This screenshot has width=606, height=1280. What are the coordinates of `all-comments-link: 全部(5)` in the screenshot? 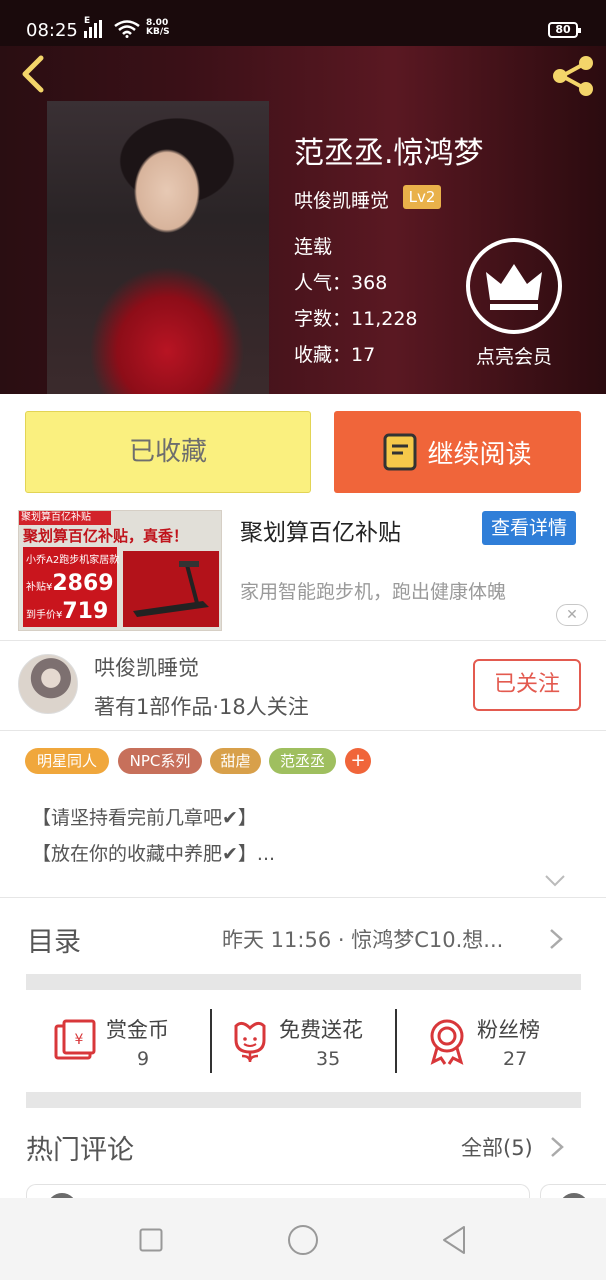 It's located at (497, 1147).